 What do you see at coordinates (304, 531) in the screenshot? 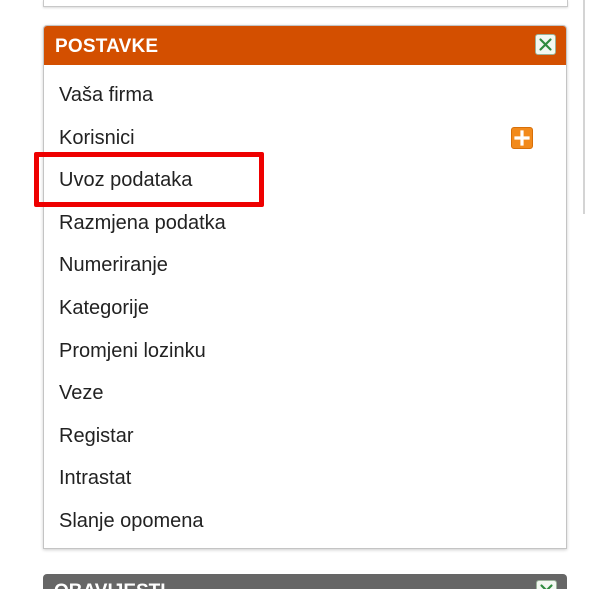
I see `menu-item-slanje-opomena: Slanje opomena` at bounding box center [304, 531].